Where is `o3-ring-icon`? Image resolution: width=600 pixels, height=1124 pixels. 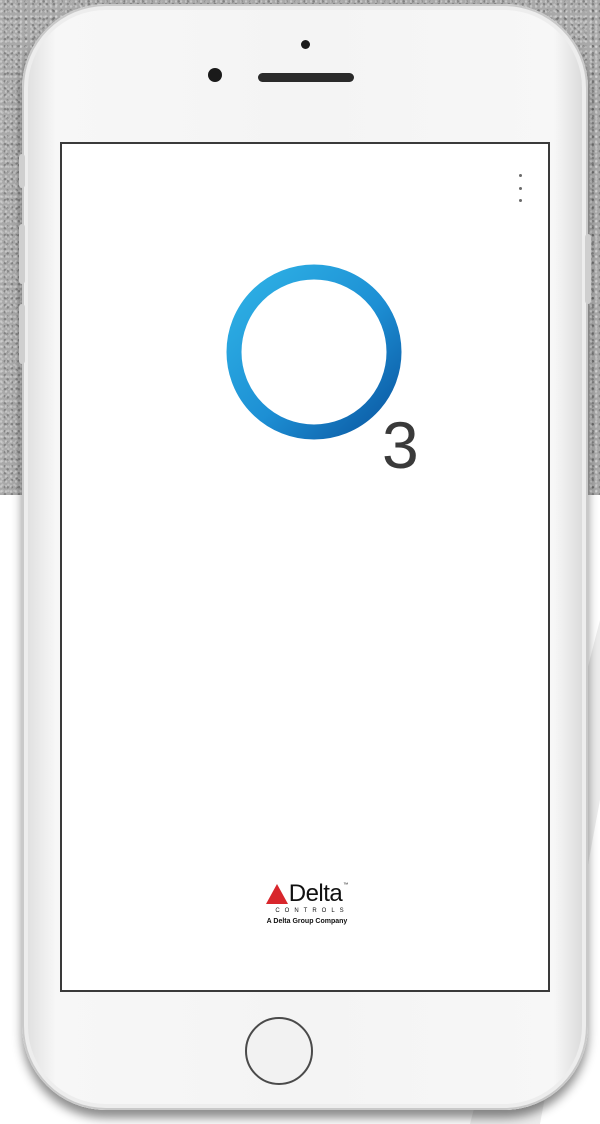 o3-ring-icon is located at coordinates (314, 352).